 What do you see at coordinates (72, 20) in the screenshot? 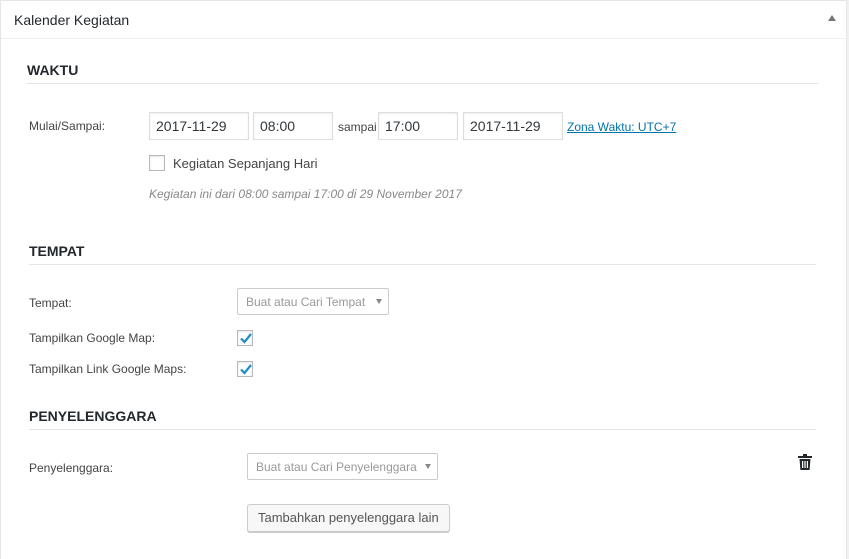
I see `metabox-title: Kalender Kegiatan` at bounding box center [72, 20].